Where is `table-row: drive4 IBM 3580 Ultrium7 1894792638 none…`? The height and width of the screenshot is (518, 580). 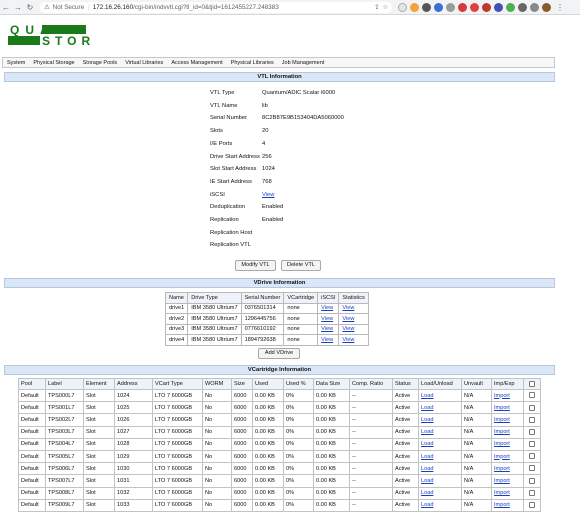 table-row: drive4 IBM 3580 Ultrium7 1894792638 none… is located at coordinates (266, 340).